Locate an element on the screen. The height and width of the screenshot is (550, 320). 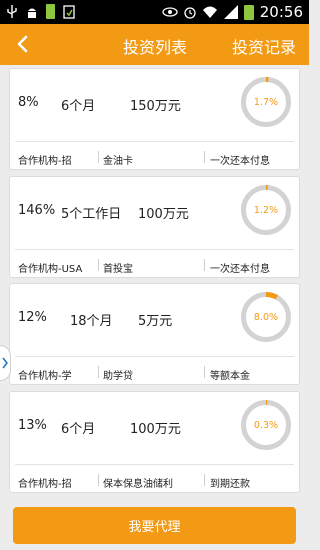
annual-rate: 146% is located at coordinates (37, 210).